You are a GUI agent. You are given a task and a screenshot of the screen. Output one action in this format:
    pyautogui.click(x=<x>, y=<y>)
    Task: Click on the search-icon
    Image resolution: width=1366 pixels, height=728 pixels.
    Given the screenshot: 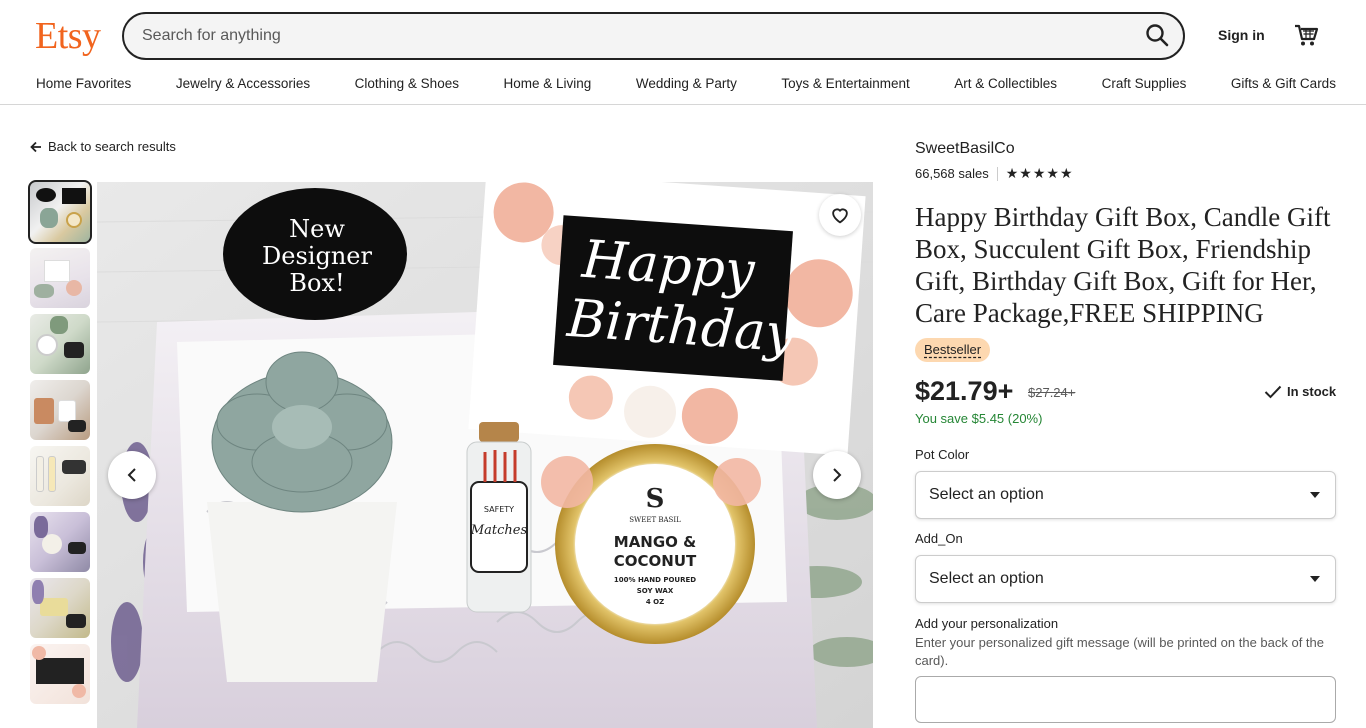 What is the action you would take?
    pyautogui.click(x=1157, y=35)
    